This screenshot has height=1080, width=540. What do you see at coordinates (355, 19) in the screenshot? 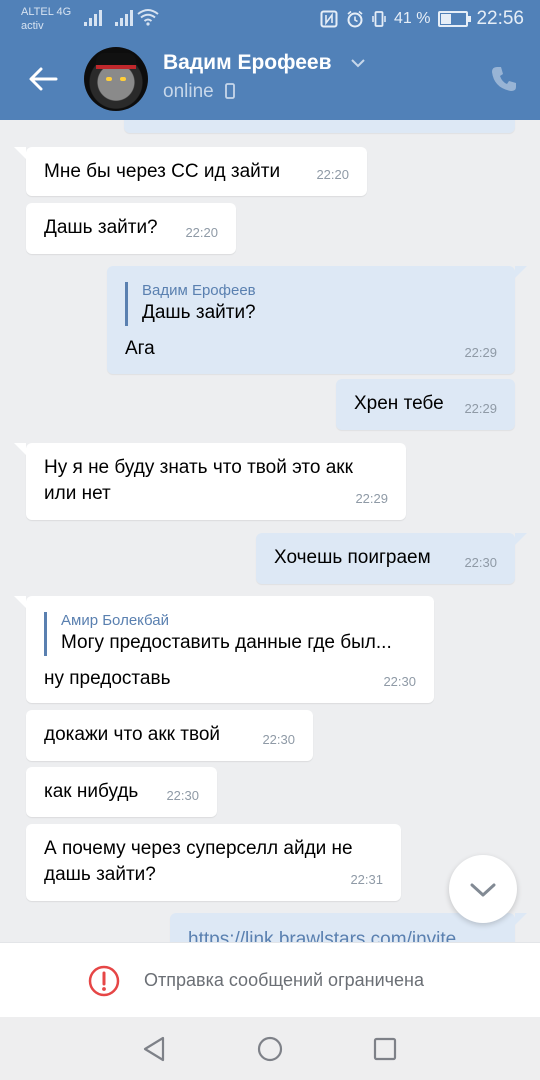
I see `alarm-icon` at bounding box center [355, 19].